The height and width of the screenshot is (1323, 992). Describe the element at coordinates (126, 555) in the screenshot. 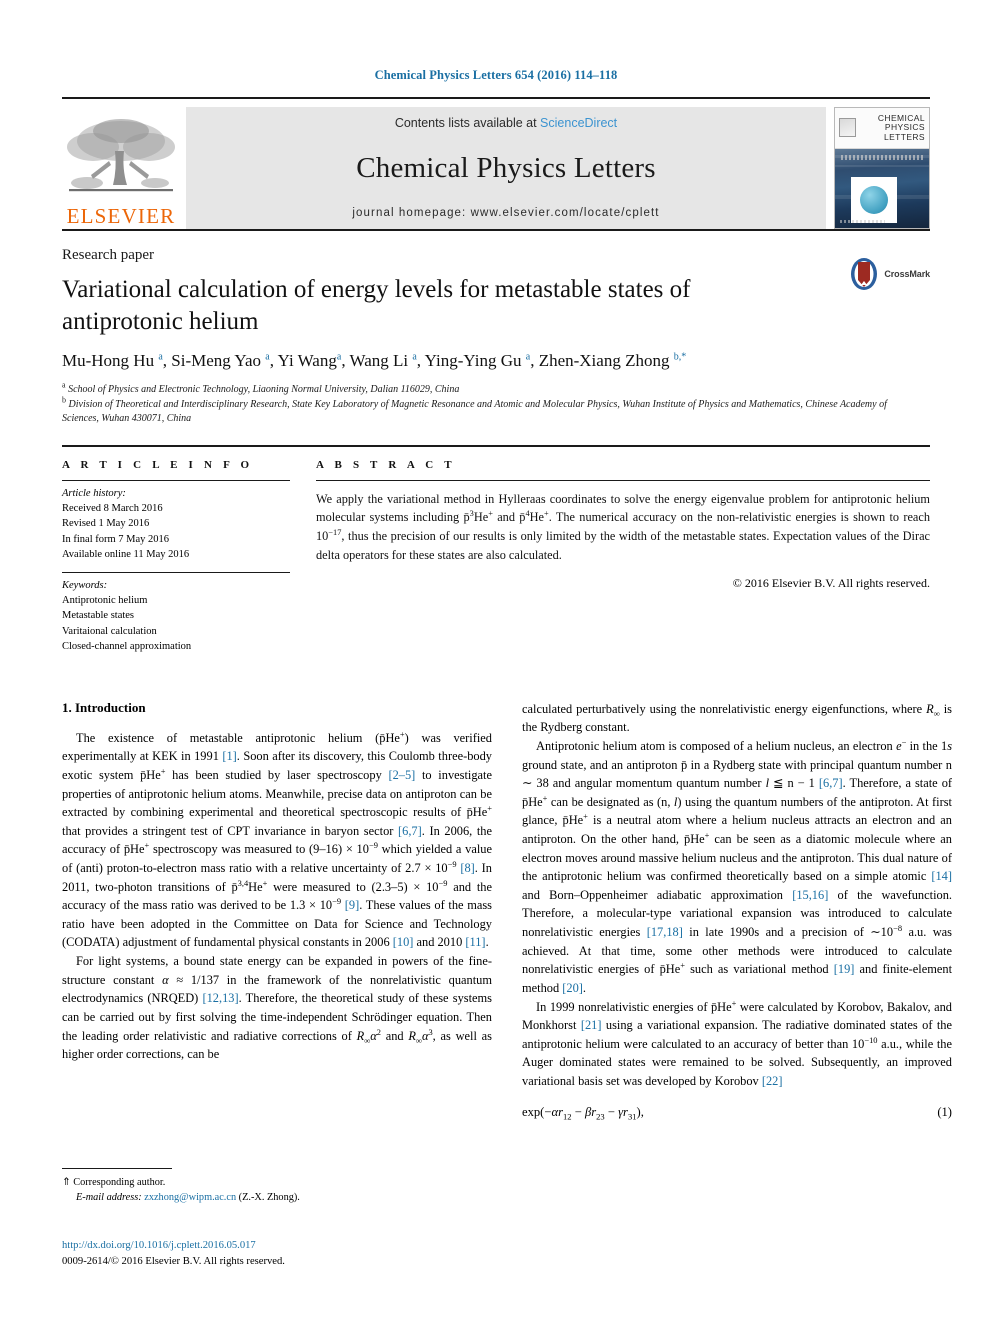

I see `history-item: Available online 11 May 2016` at that location.